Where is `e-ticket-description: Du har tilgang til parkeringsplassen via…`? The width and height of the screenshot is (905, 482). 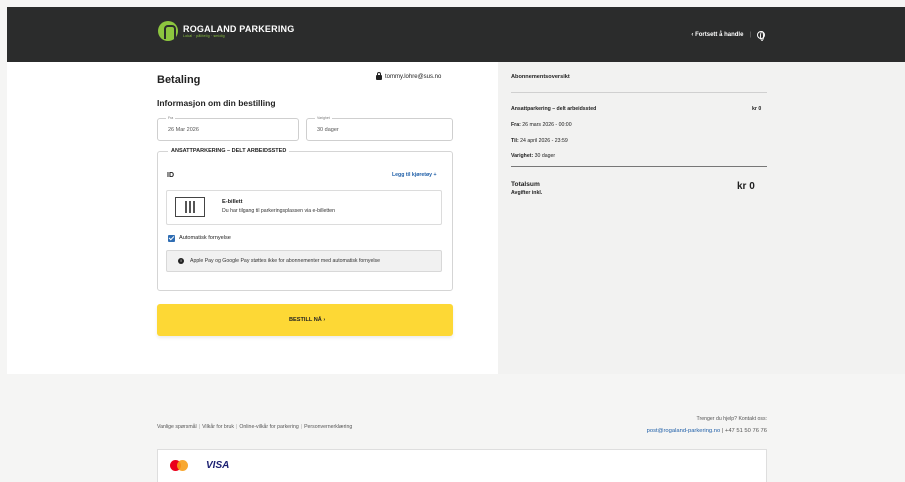 e-ticket-description: Du har tilgang til parkeringsplassen via… is located at coordinates (279, 211).